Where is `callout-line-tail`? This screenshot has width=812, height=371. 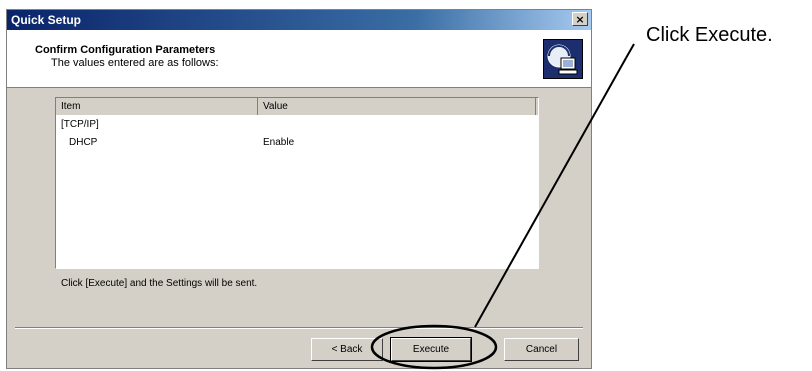 callout-line-tail is located at coordinates (630, 51).